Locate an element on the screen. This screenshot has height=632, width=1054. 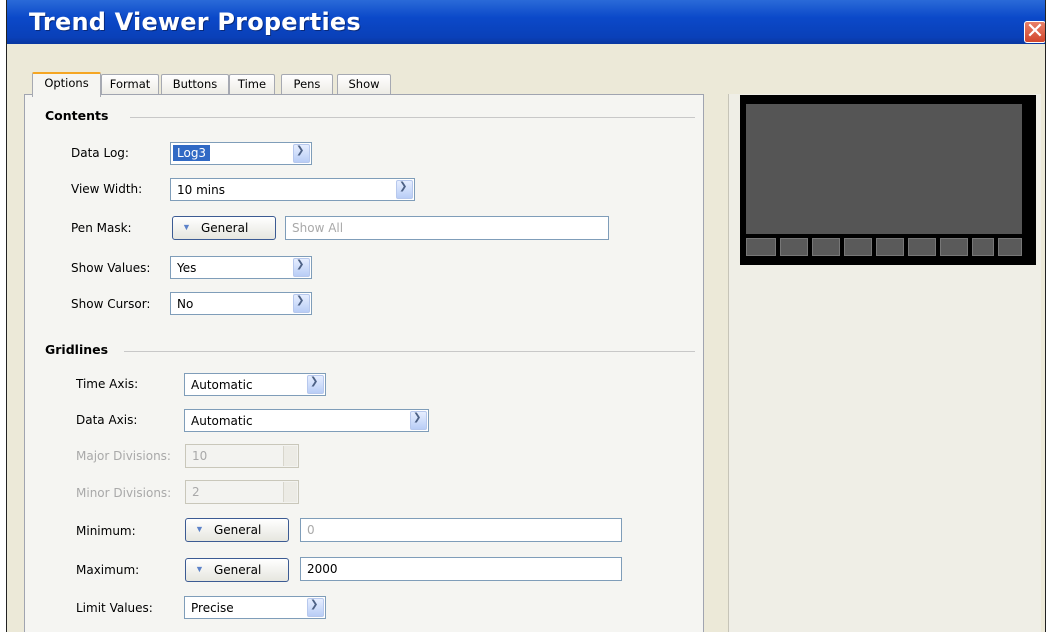
show-cursor-select: No ❯ is located at coordinates (241, 303).